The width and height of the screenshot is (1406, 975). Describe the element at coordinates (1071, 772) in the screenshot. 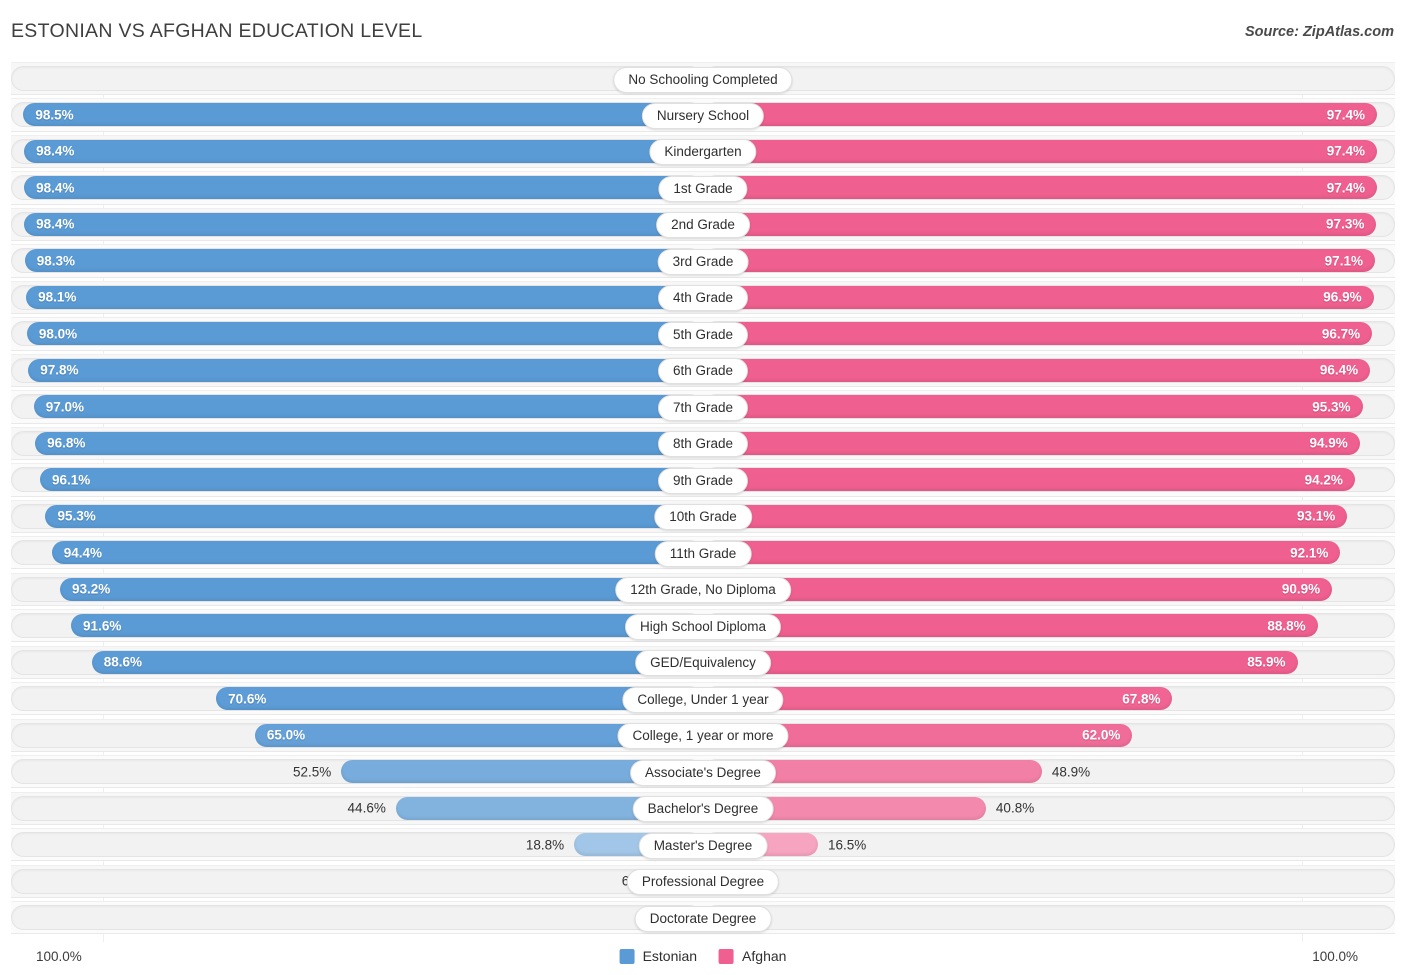

I see `bar-value-afghan: 48.9%` at that location.